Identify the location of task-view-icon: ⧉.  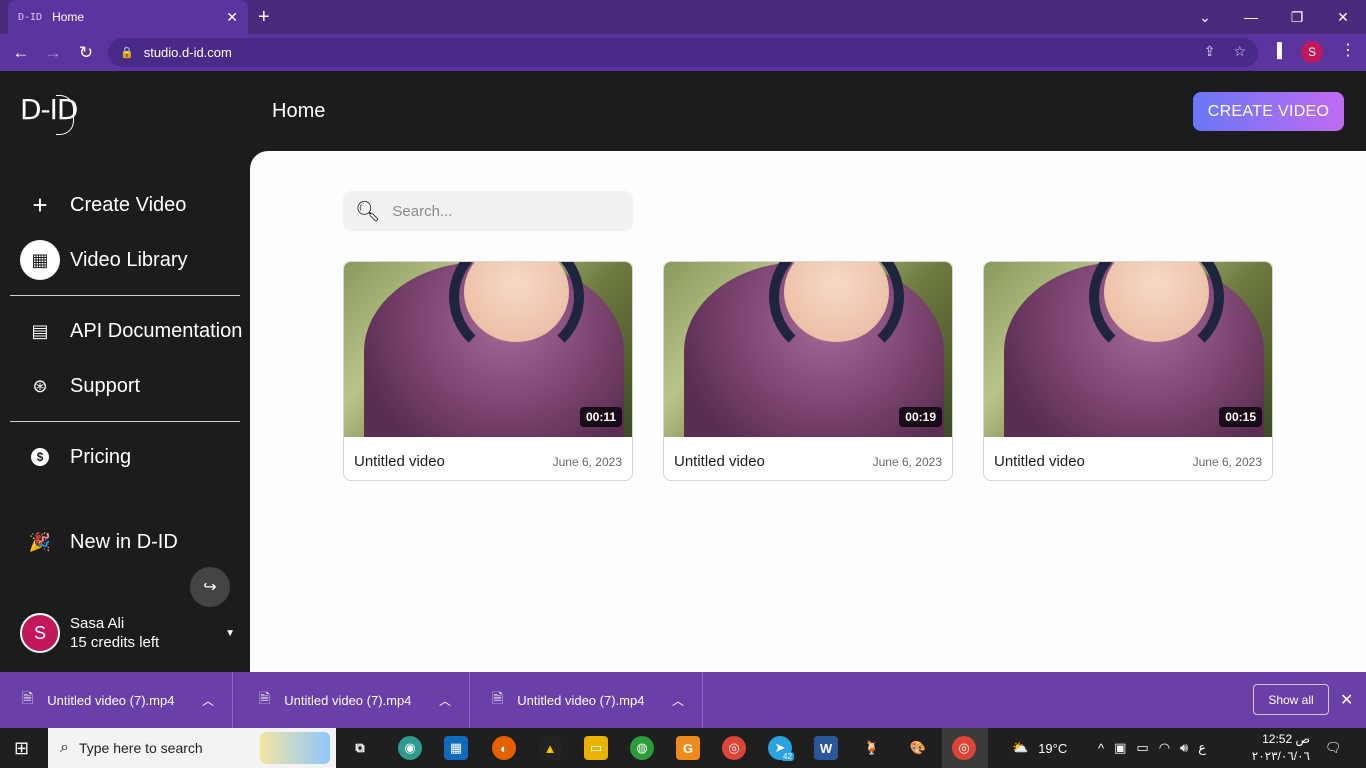
(360, 748).